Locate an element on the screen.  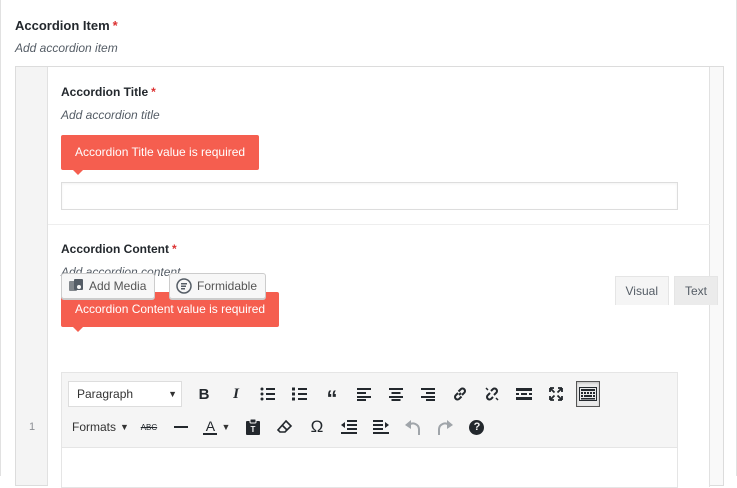
toolbar-toggle-icon is located at coordinates (588, 394).